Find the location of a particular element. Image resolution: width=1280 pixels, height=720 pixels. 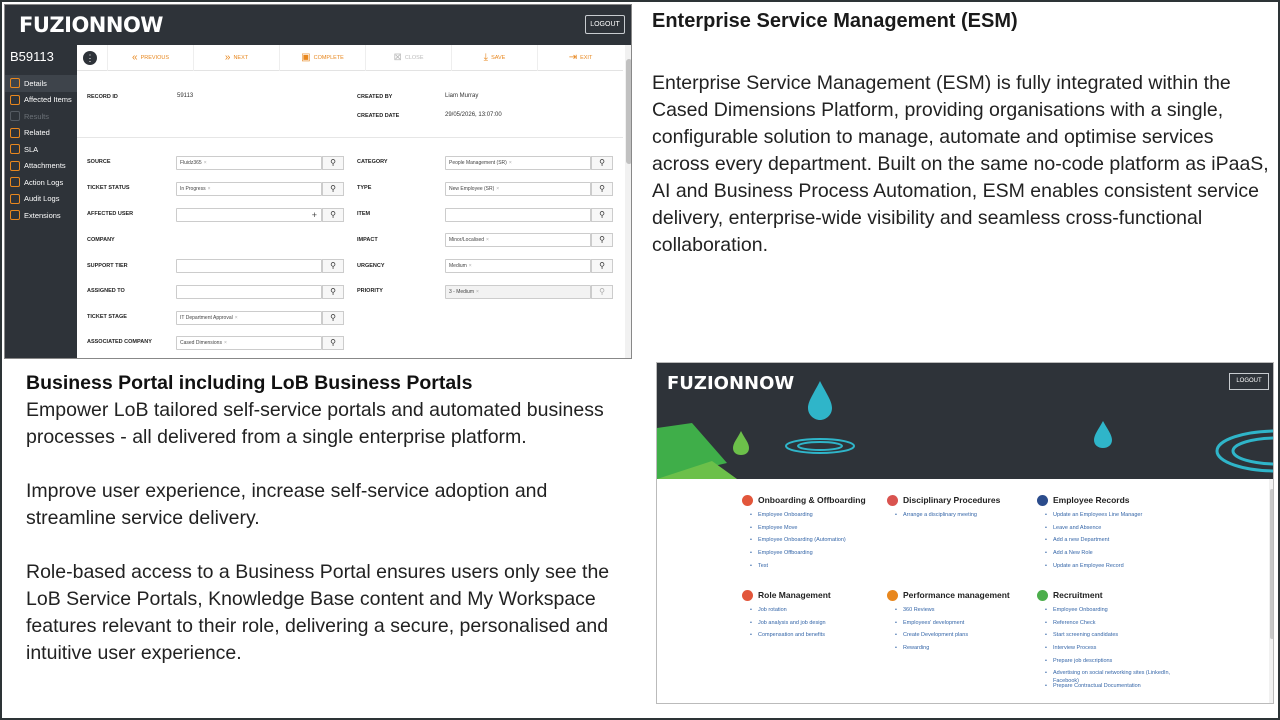

impact-field: Minor/Localised × is located at coordinates (518, 240).